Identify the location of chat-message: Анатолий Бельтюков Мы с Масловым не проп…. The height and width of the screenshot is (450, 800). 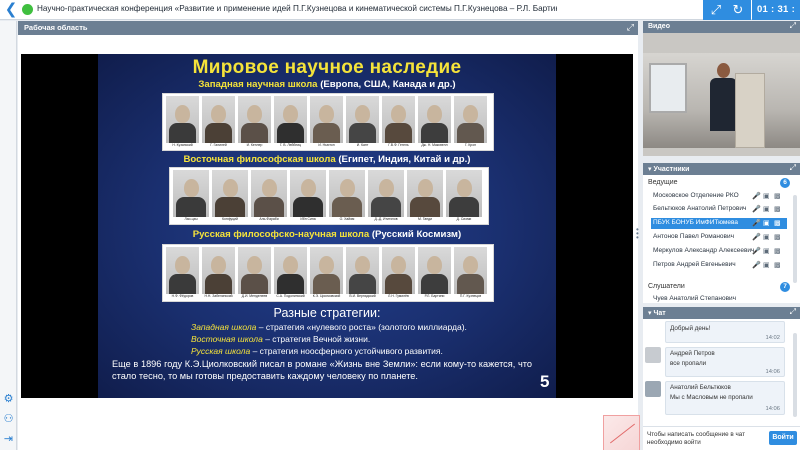
(718, 398).